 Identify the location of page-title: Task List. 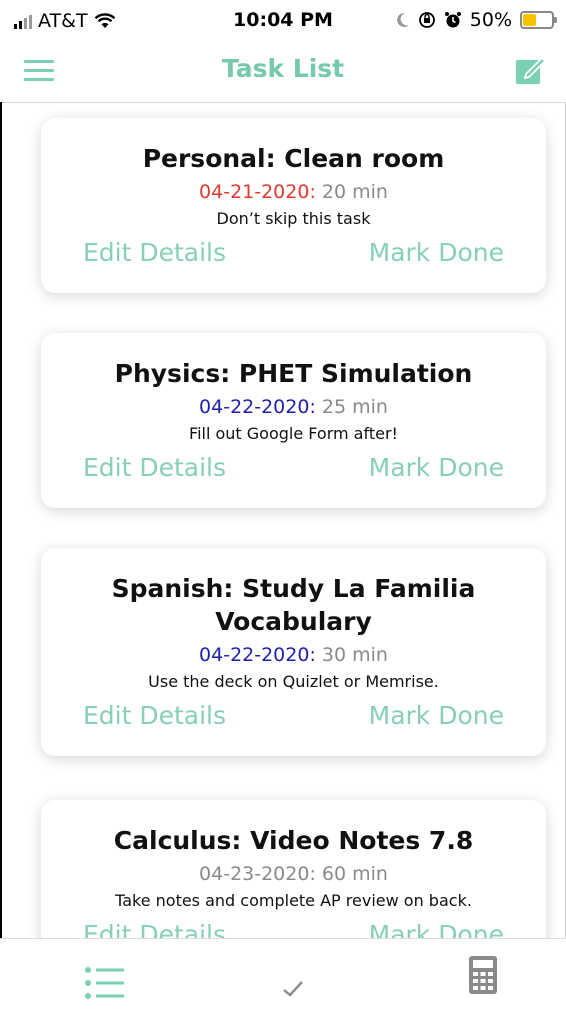
(283, 68).